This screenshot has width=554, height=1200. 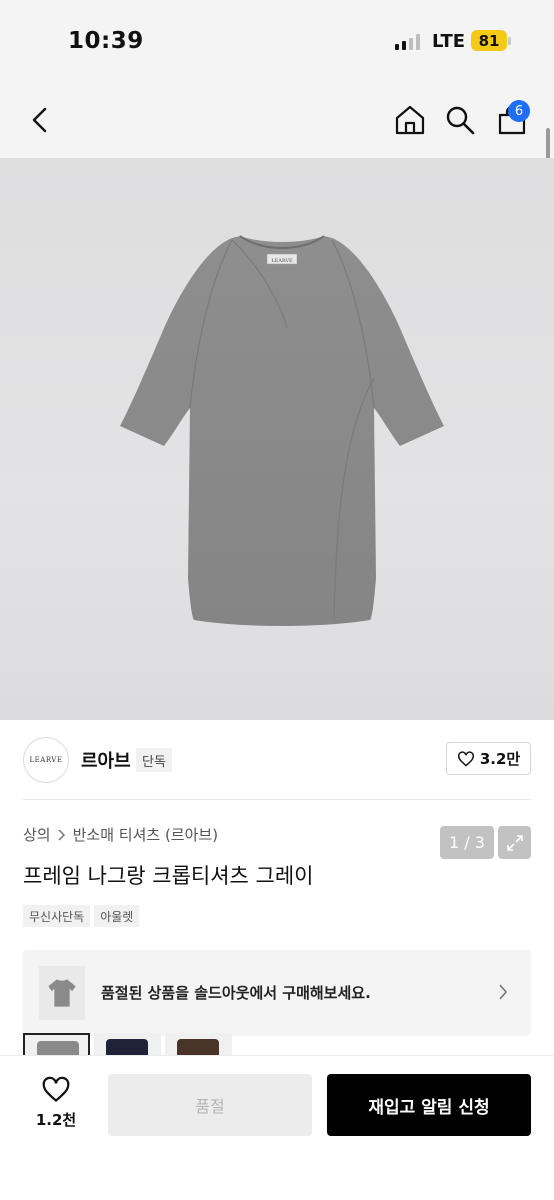 I want to click on soldout-thumbnail, so click(x=62, y=993).